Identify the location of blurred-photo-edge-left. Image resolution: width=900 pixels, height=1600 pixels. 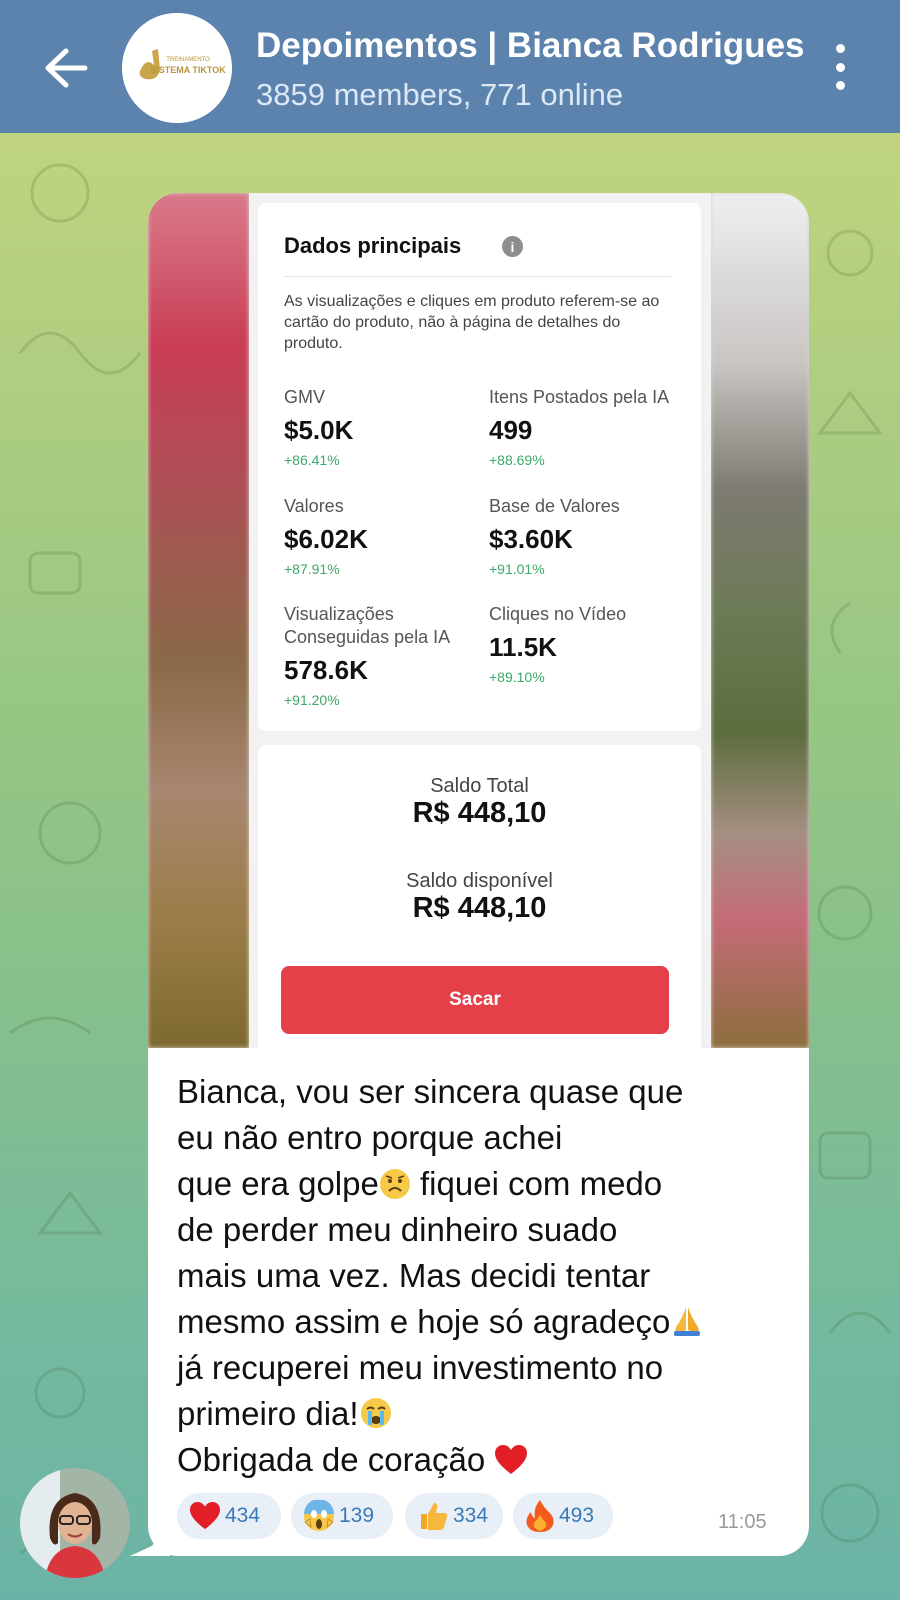
(198, 620).